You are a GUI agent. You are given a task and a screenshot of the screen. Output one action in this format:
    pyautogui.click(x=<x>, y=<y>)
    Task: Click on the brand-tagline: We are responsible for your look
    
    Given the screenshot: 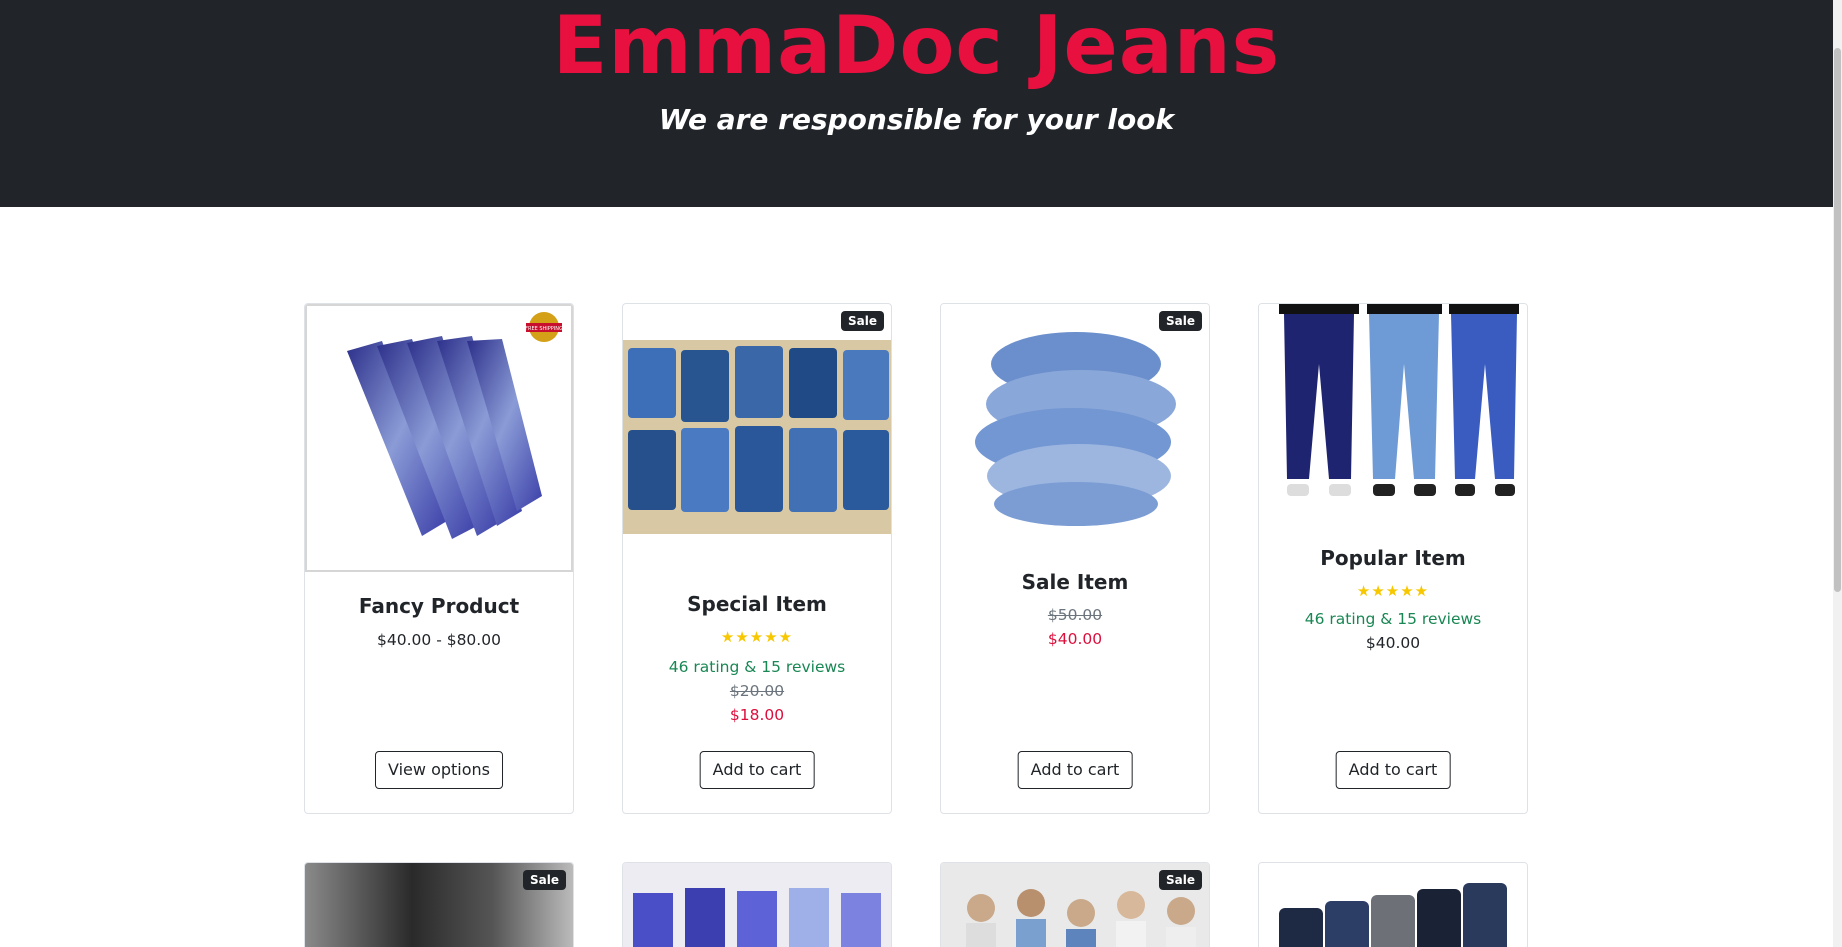 What is the action you would take?
    pyautogui.click(x=916, y=119)
    